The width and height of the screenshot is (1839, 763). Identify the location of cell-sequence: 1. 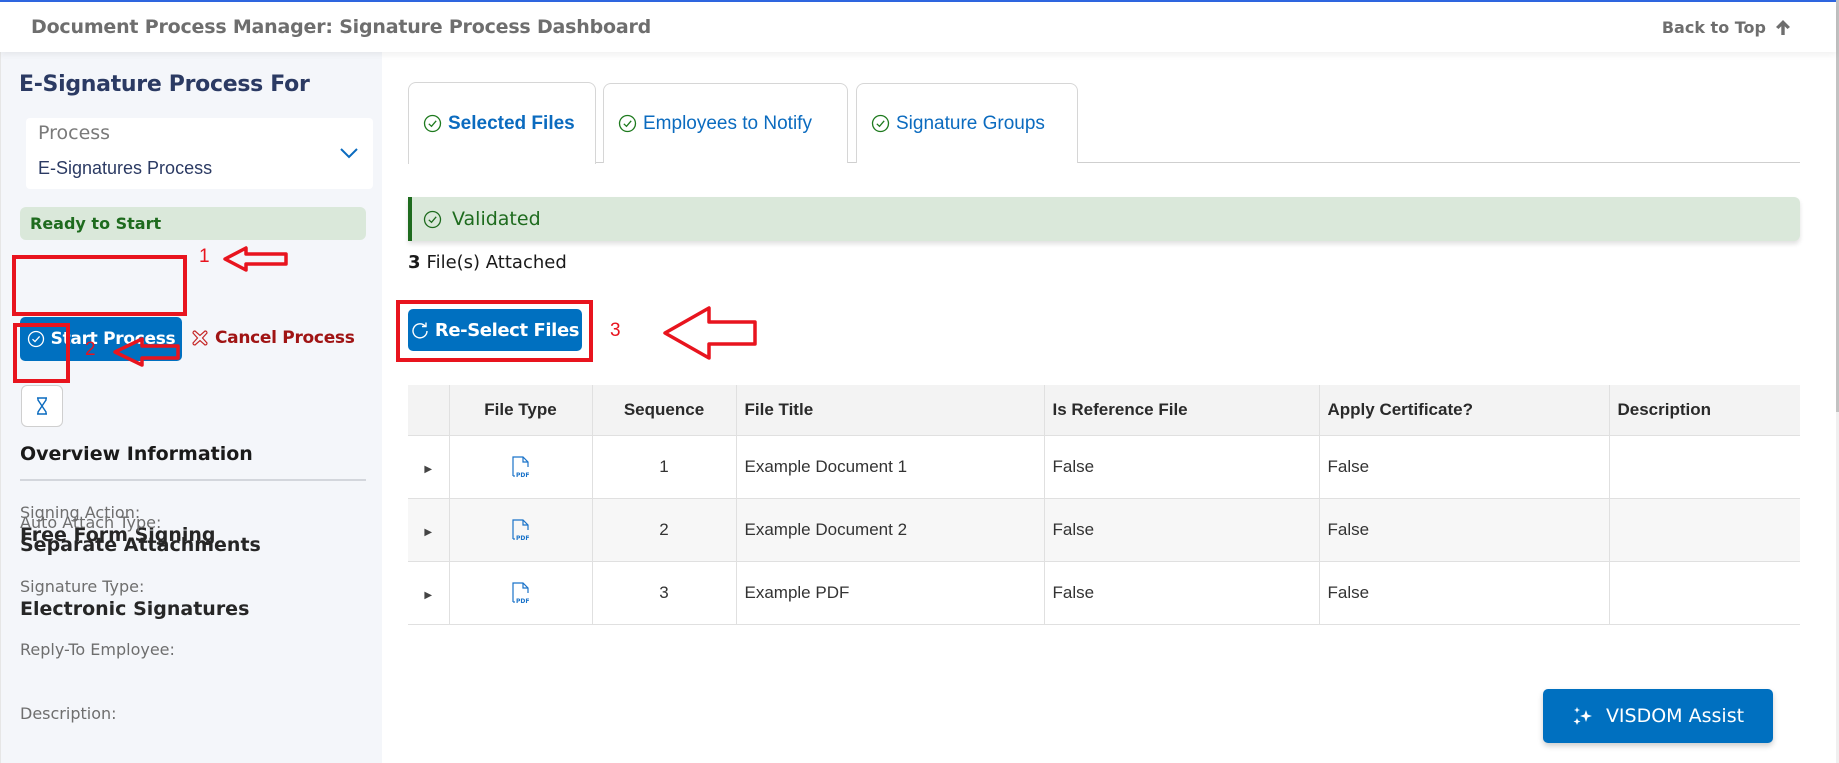
(664, 467).